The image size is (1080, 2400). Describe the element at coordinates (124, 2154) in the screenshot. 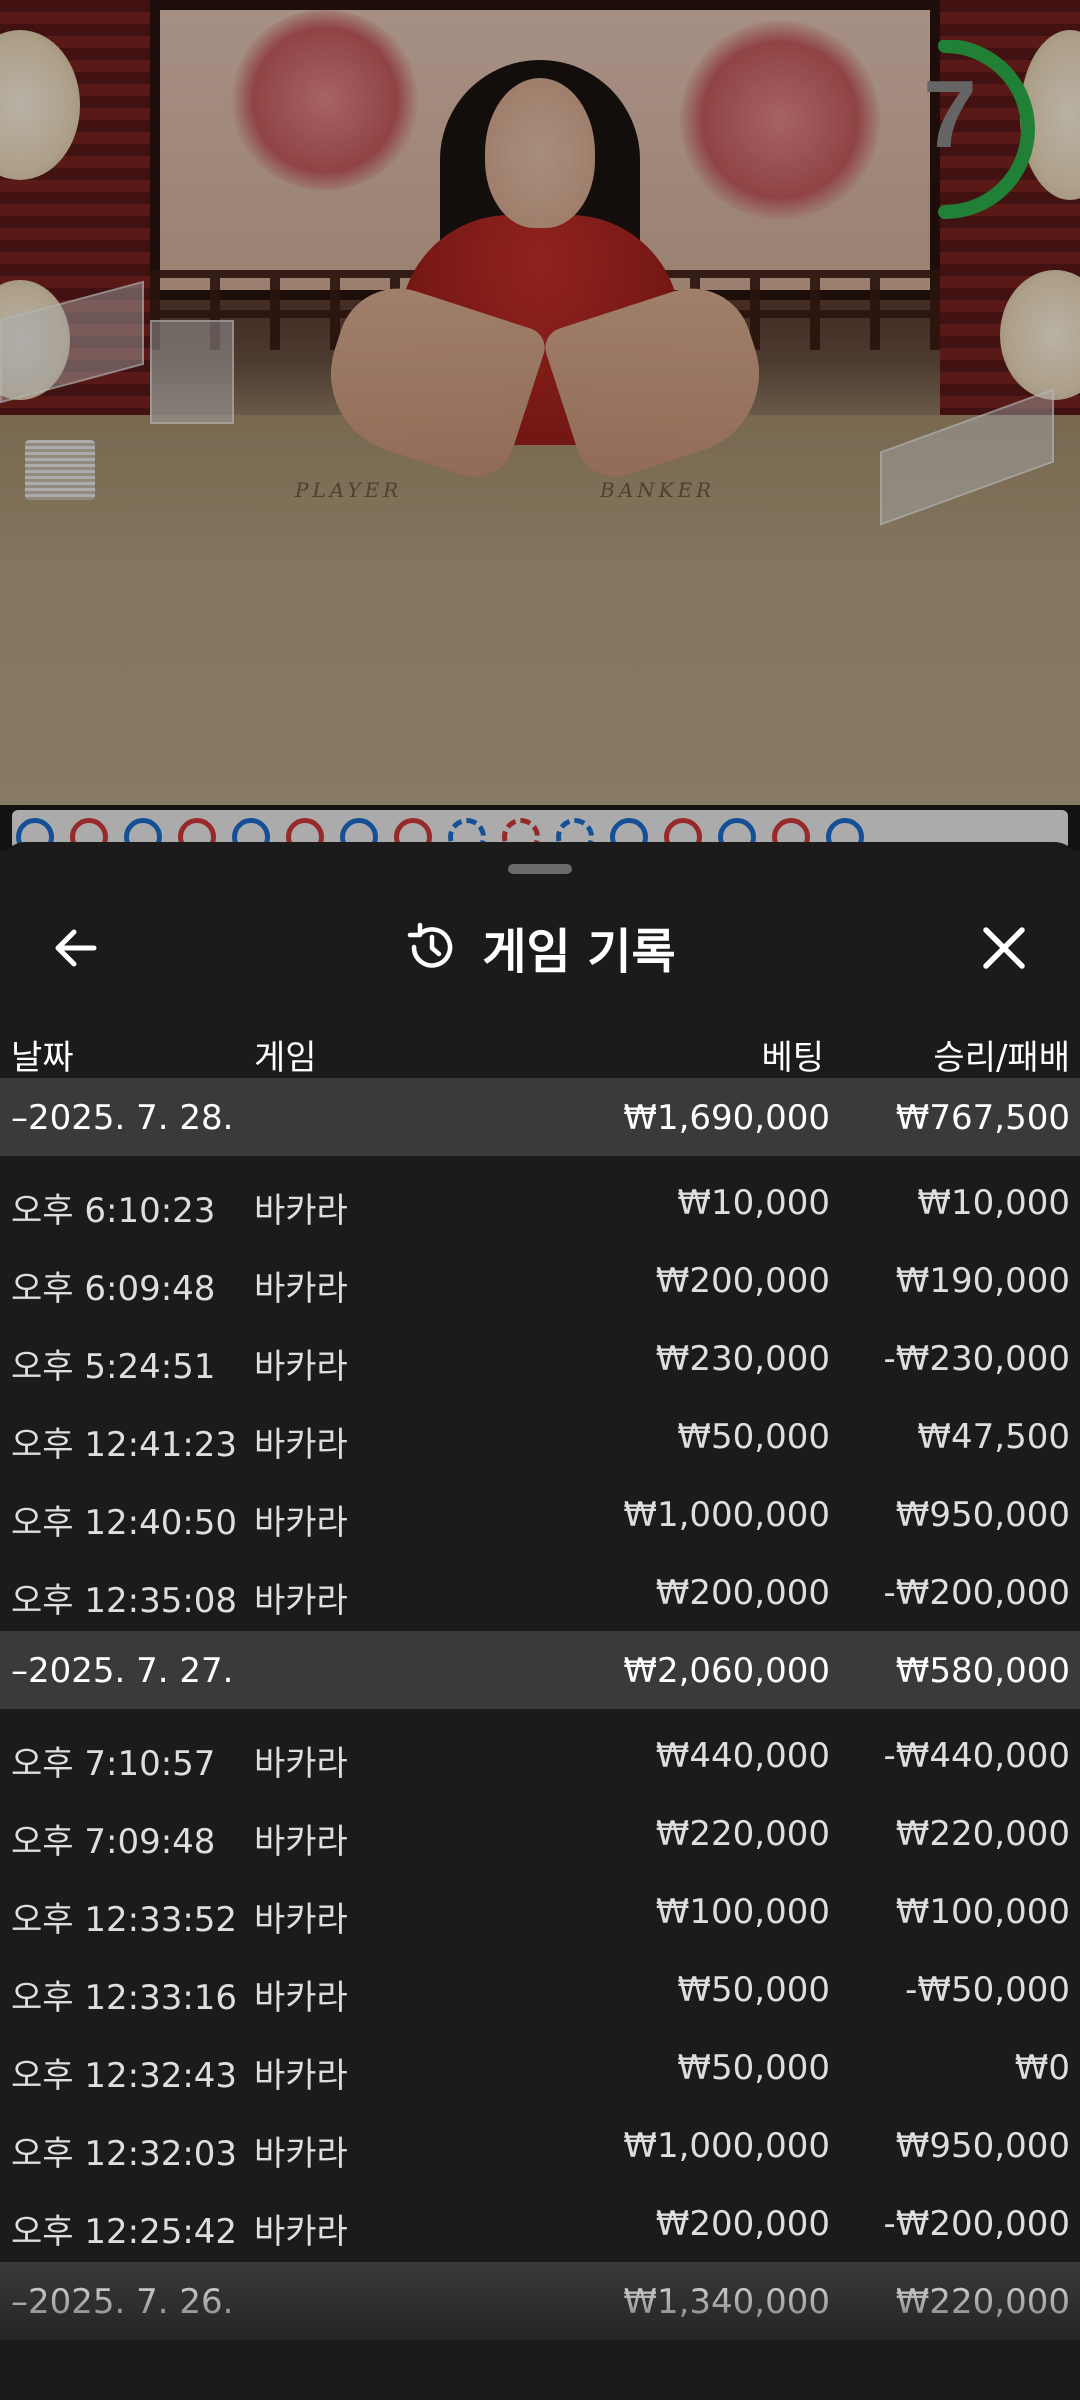

I see `row-time: 오후 12:32:03` at that location.